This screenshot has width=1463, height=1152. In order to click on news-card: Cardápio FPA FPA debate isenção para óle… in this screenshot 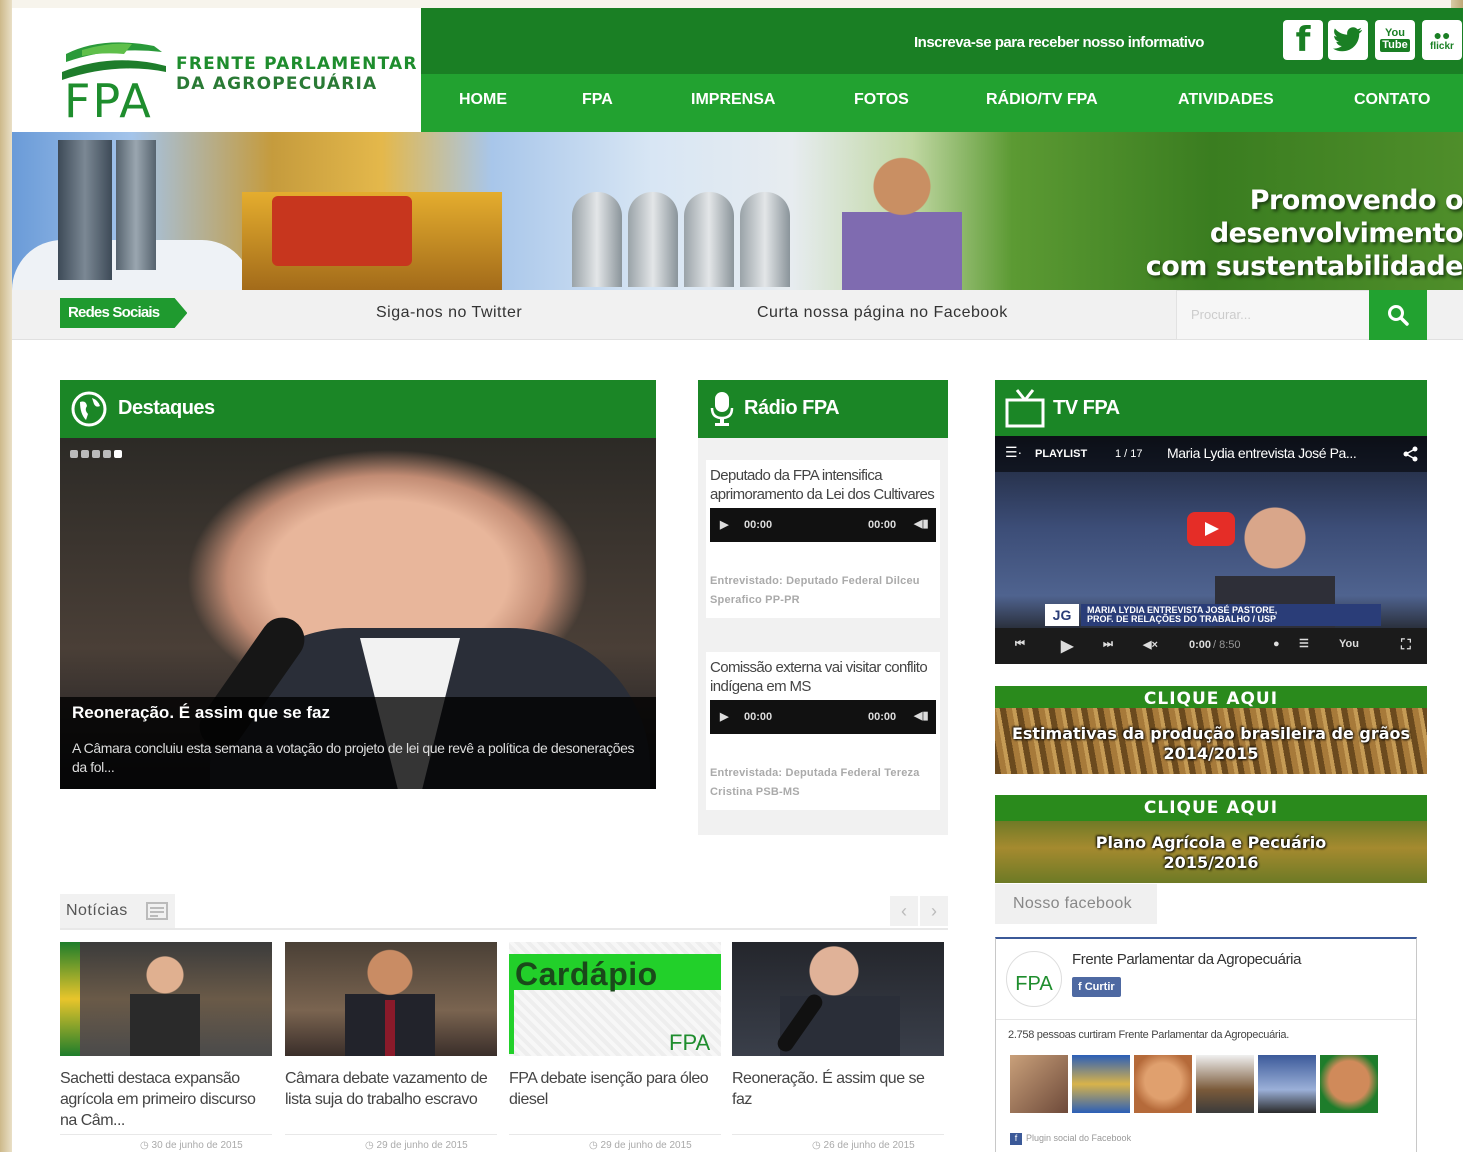, I will do `click(615, 1046)`.